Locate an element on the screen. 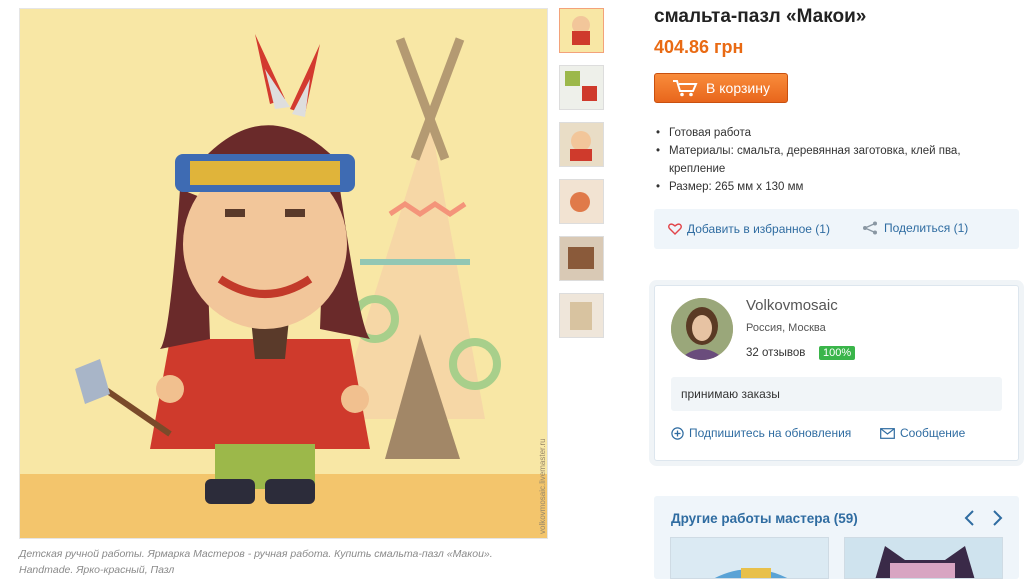 The image size is (1033, 579). other-works-title: Другие работы мастера (59) is located at coordinates (764, 518).